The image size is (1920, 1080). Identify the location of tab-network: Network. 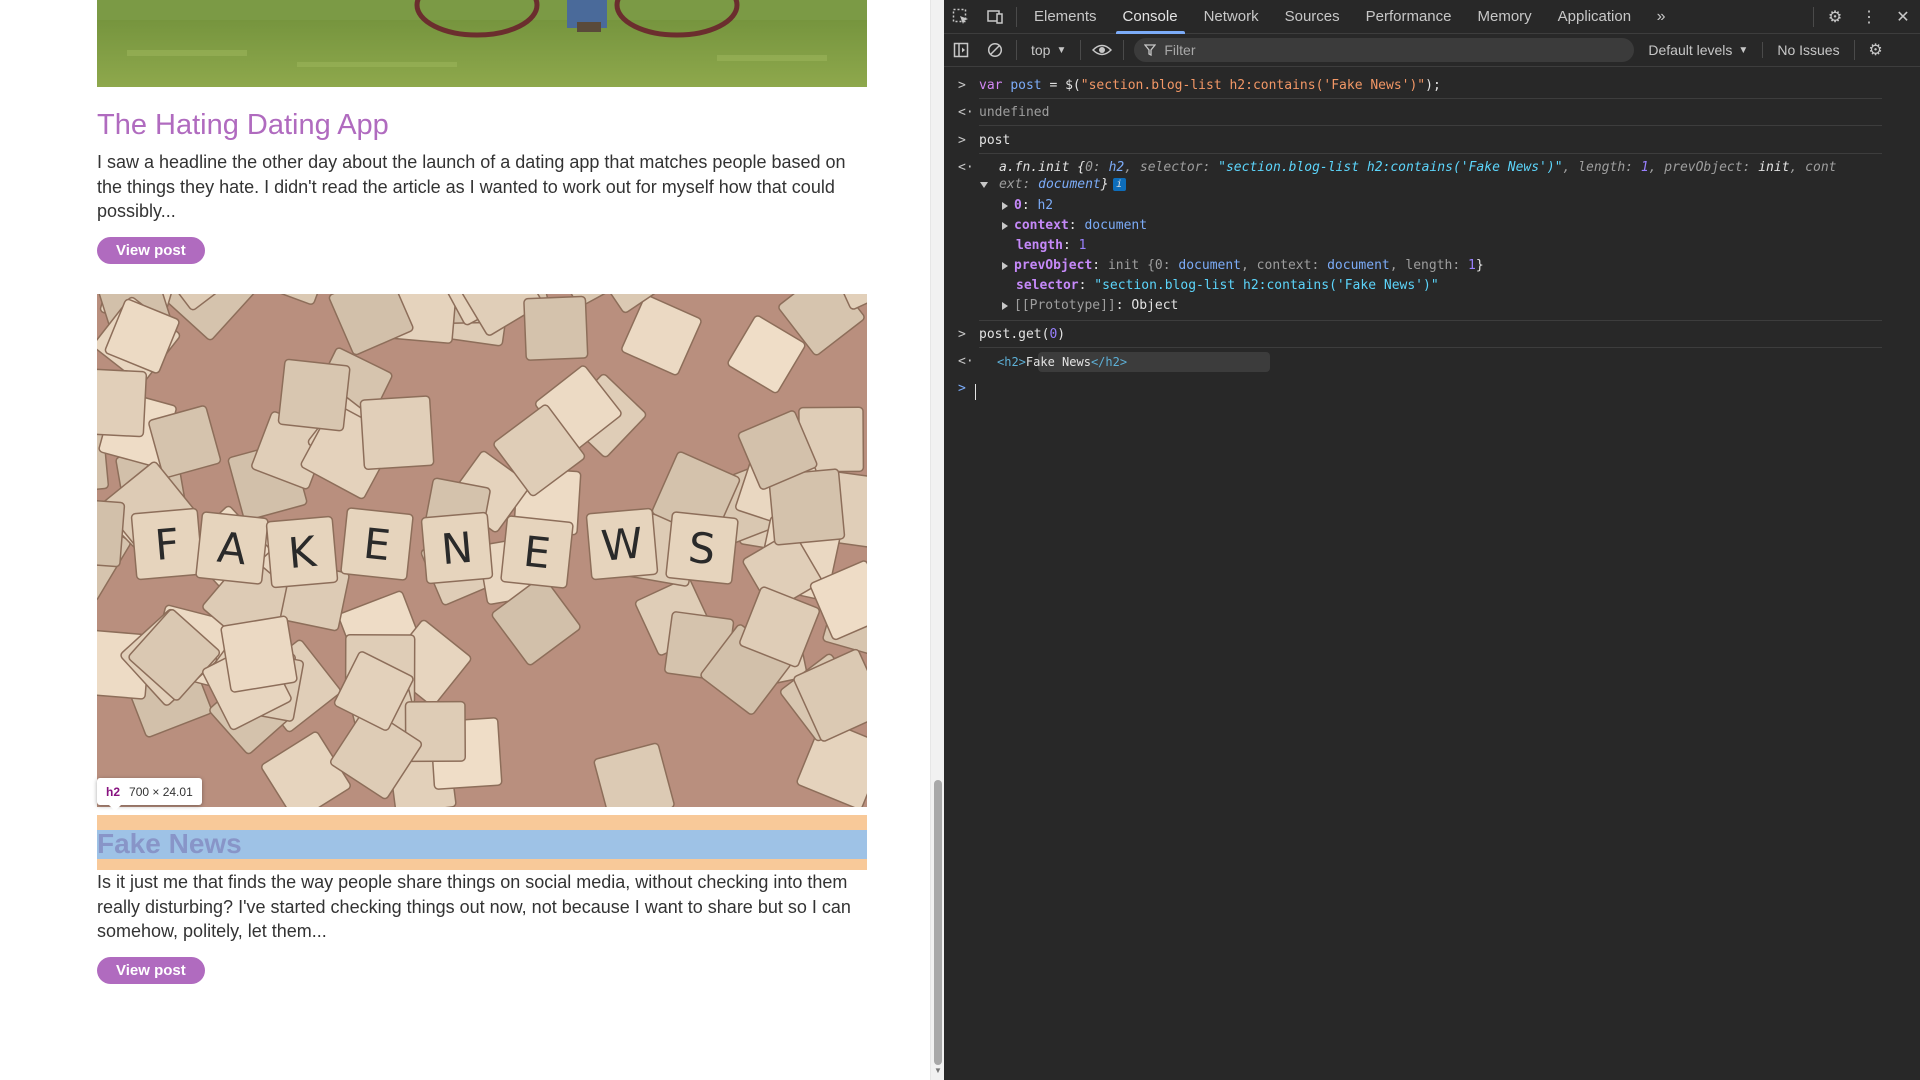
(1231, 17).